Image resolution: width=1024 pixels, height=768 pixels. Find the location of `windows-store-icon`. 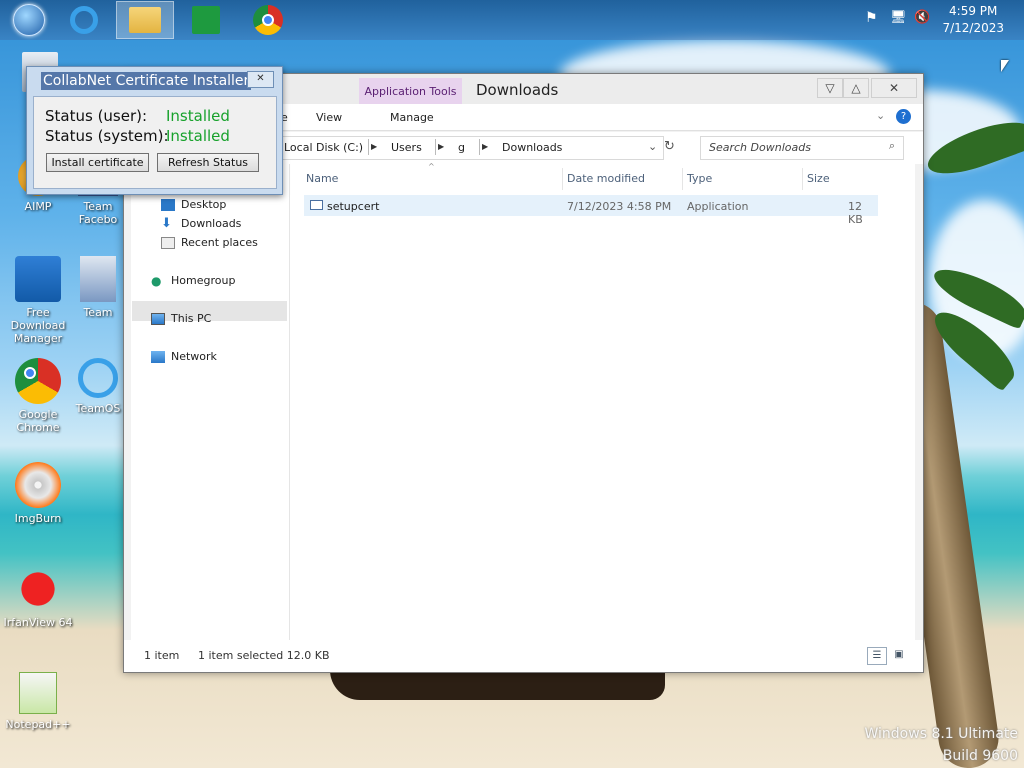

windows-store-icon is located at coordinates (206, 20).